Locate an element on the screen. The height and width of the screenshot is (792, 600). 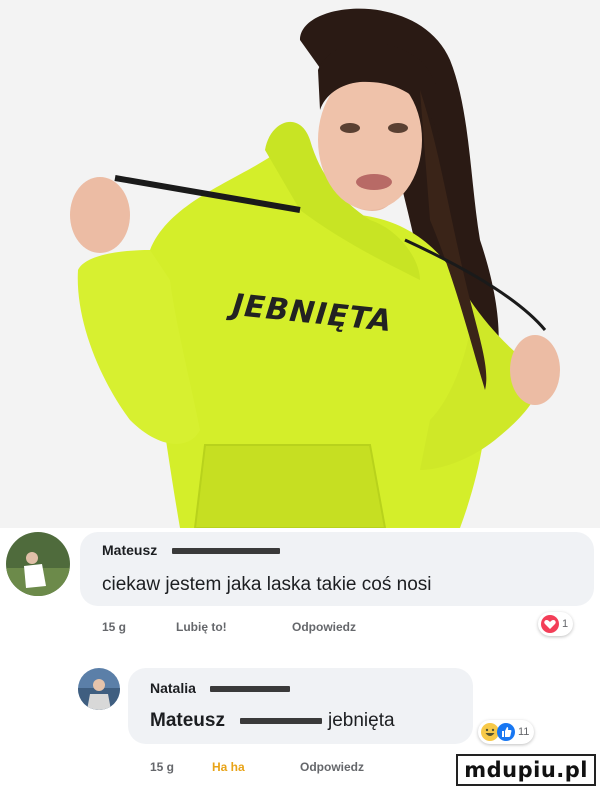
reaction-summary: 1 is located at coordinates (556, 624).